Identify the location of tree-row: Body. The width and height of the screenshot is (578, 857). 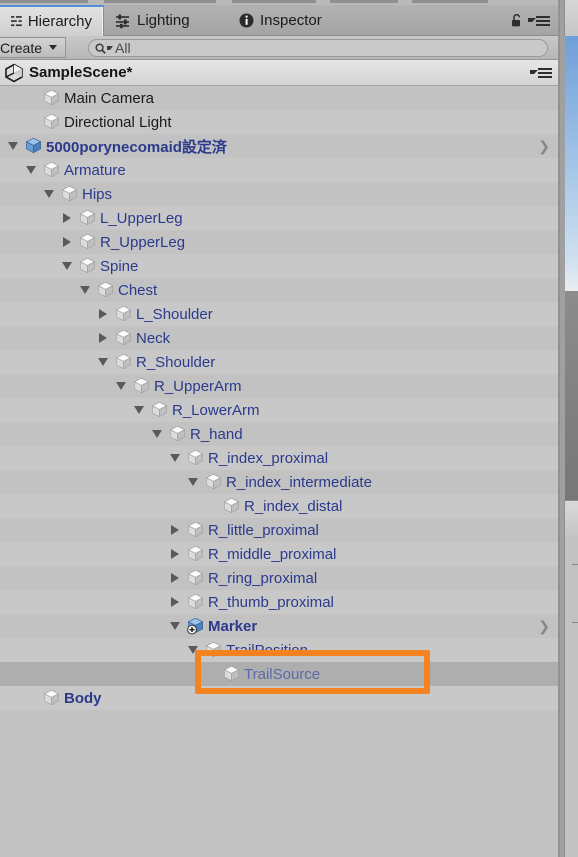
(279, 698).